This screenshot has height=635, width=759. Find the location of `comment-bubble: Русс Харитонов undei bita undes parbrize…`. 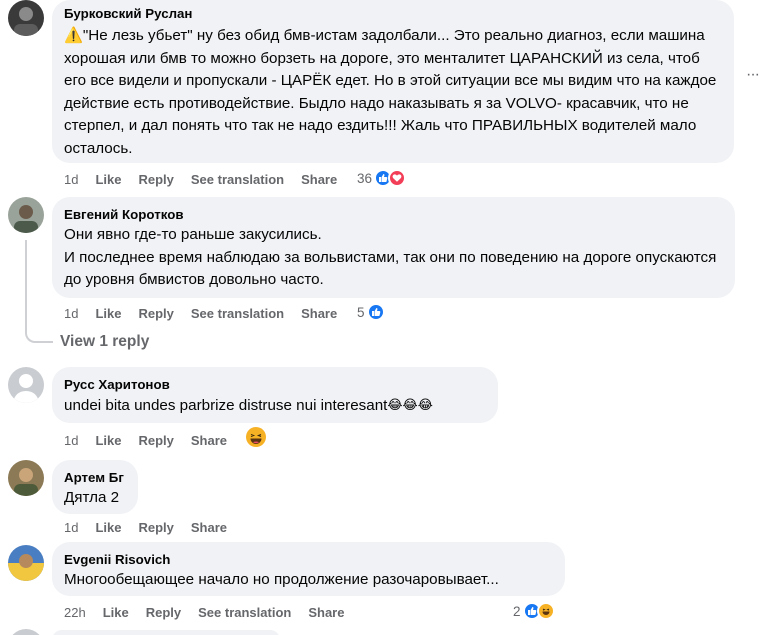

comment-bubble: Русс Харитонов undei bita undes parbrize… is located at coordinates (275, 395).